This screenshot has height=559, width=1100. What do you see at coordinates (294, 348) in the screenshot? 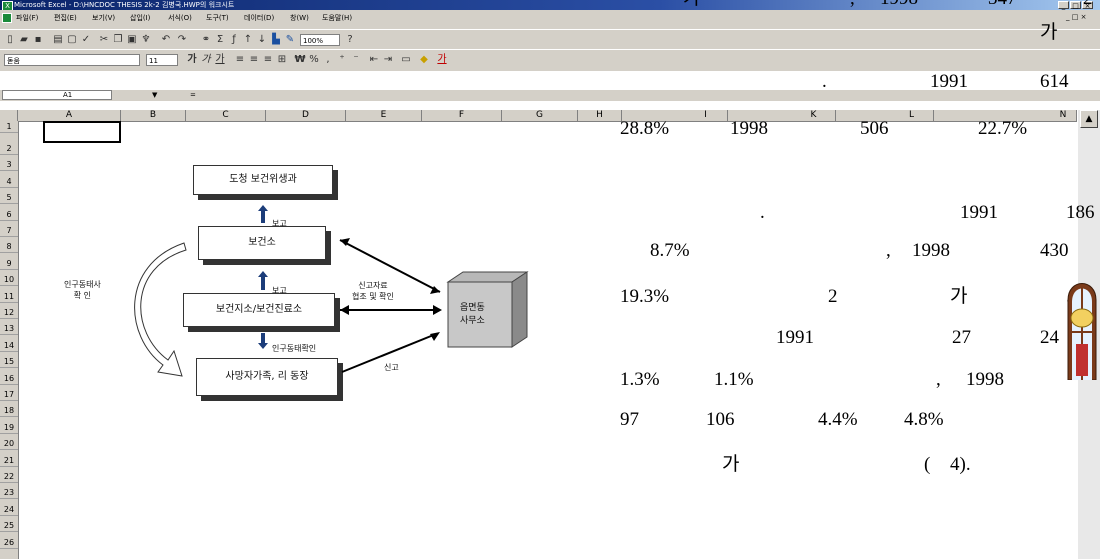
I see `arrow-label-confirm: 인구동태확인` at bounding box center [294, 348].